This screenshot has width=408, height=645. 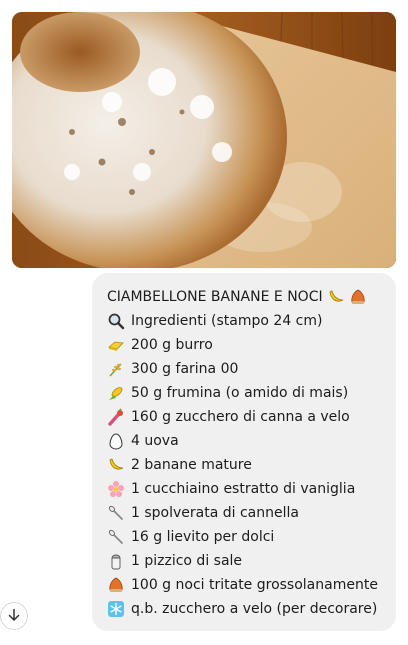 What do you see at coordinates (227, 321) in the screenshot?
I see `item-text: Ingredienti (stampo 24 cm)` at bounding box center [227, 321].